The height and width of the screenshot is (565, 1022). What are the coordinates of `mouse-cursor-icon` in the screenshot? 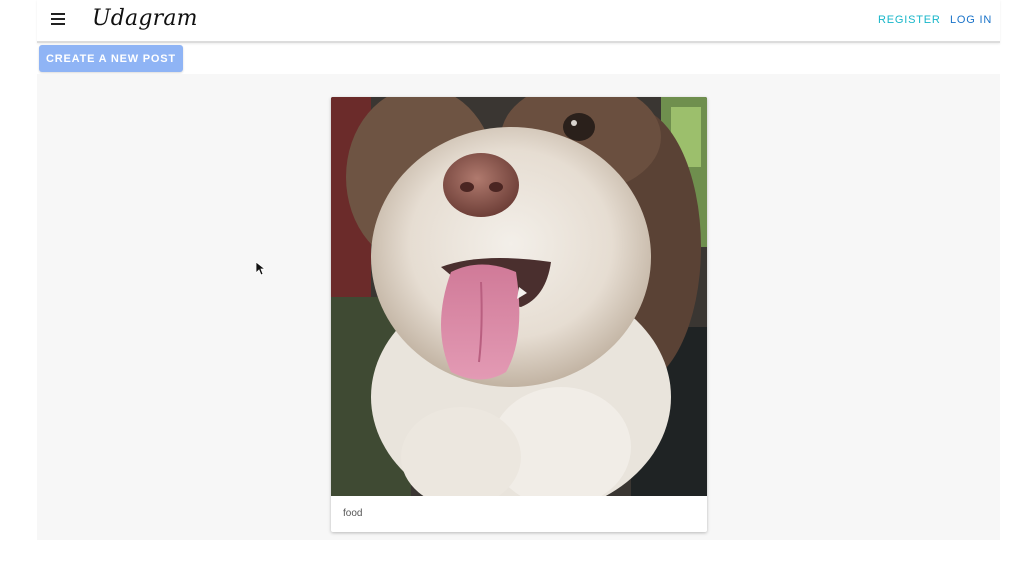 It's located at (261, 269).